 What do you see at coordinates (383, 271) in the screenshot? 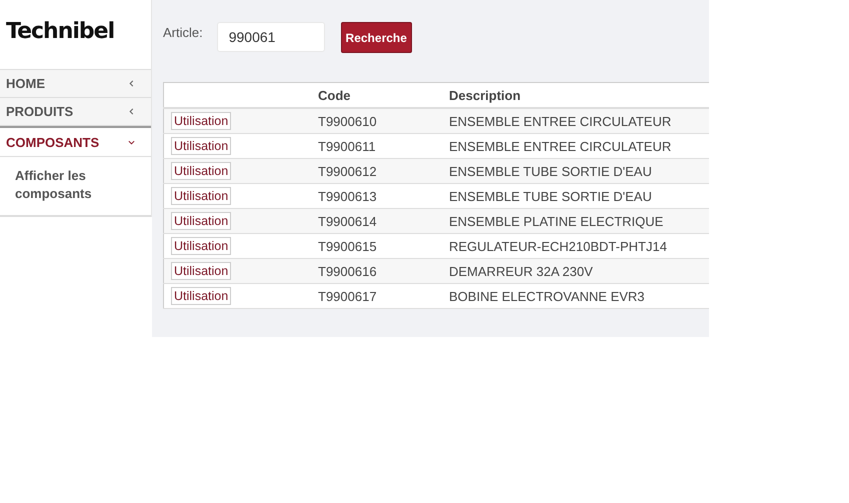
I see `table-cell: T9900616` at bounding box center [383, 271].